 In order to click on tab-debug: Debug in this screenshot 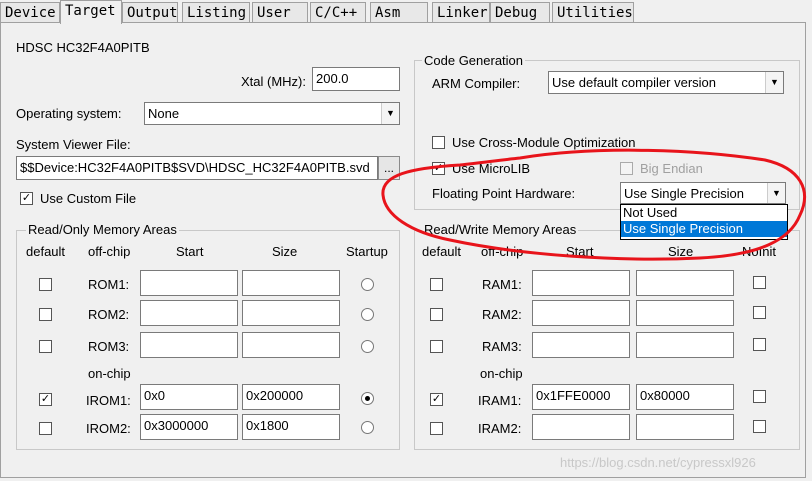, I will do `click(520, 12)`.